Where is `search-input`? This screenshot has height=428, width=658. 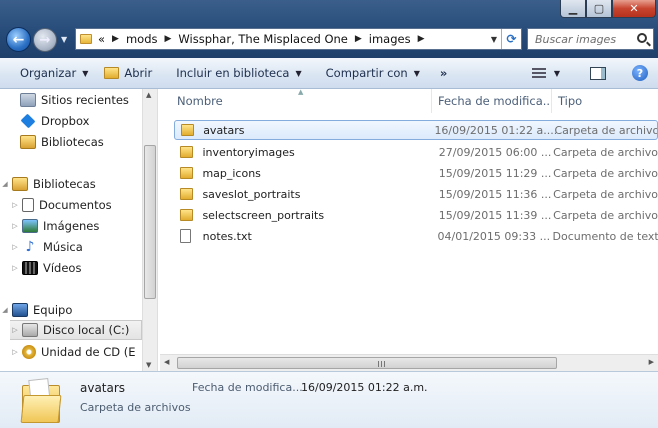
search-input is located at coordinates (587, 39).